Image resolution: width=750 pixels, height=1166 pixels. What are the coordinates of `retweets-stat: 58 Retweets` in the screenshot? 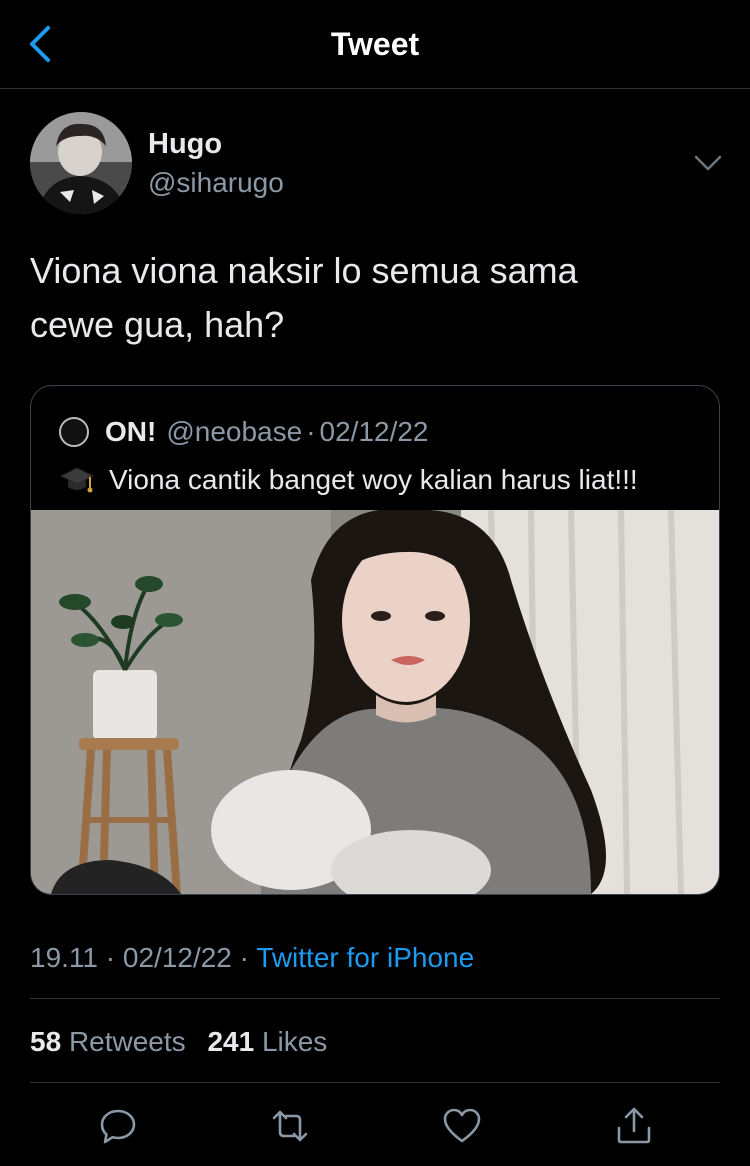 It's located at (111, 1041).